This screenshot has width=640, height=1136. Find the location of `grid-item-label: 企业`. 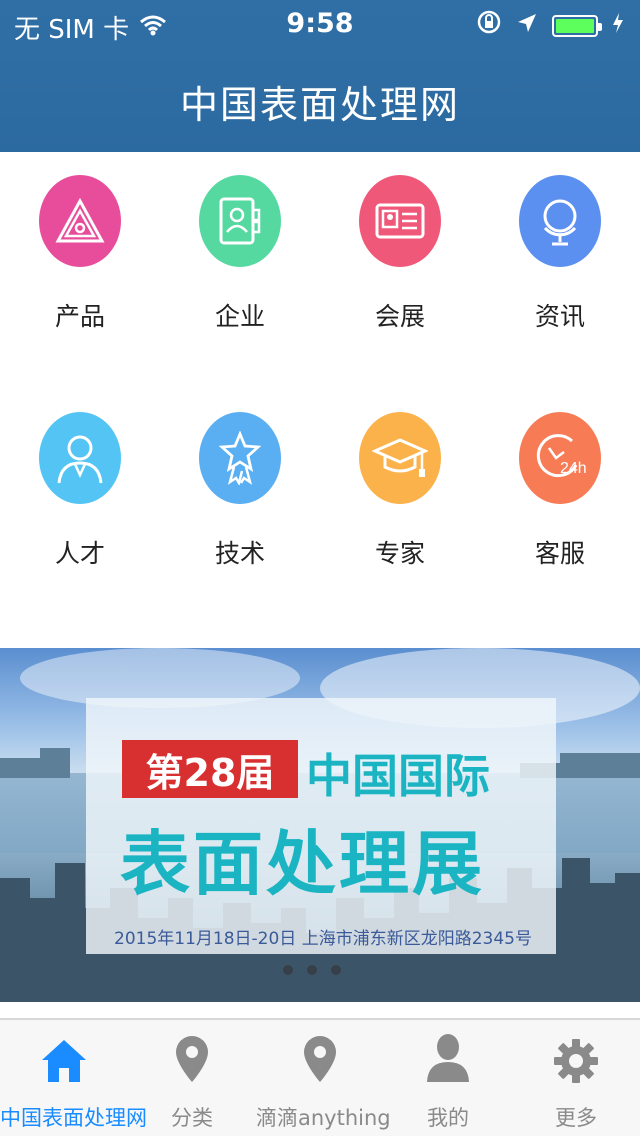

grid-item-label: 企业 is located at coordinates (239, 316).